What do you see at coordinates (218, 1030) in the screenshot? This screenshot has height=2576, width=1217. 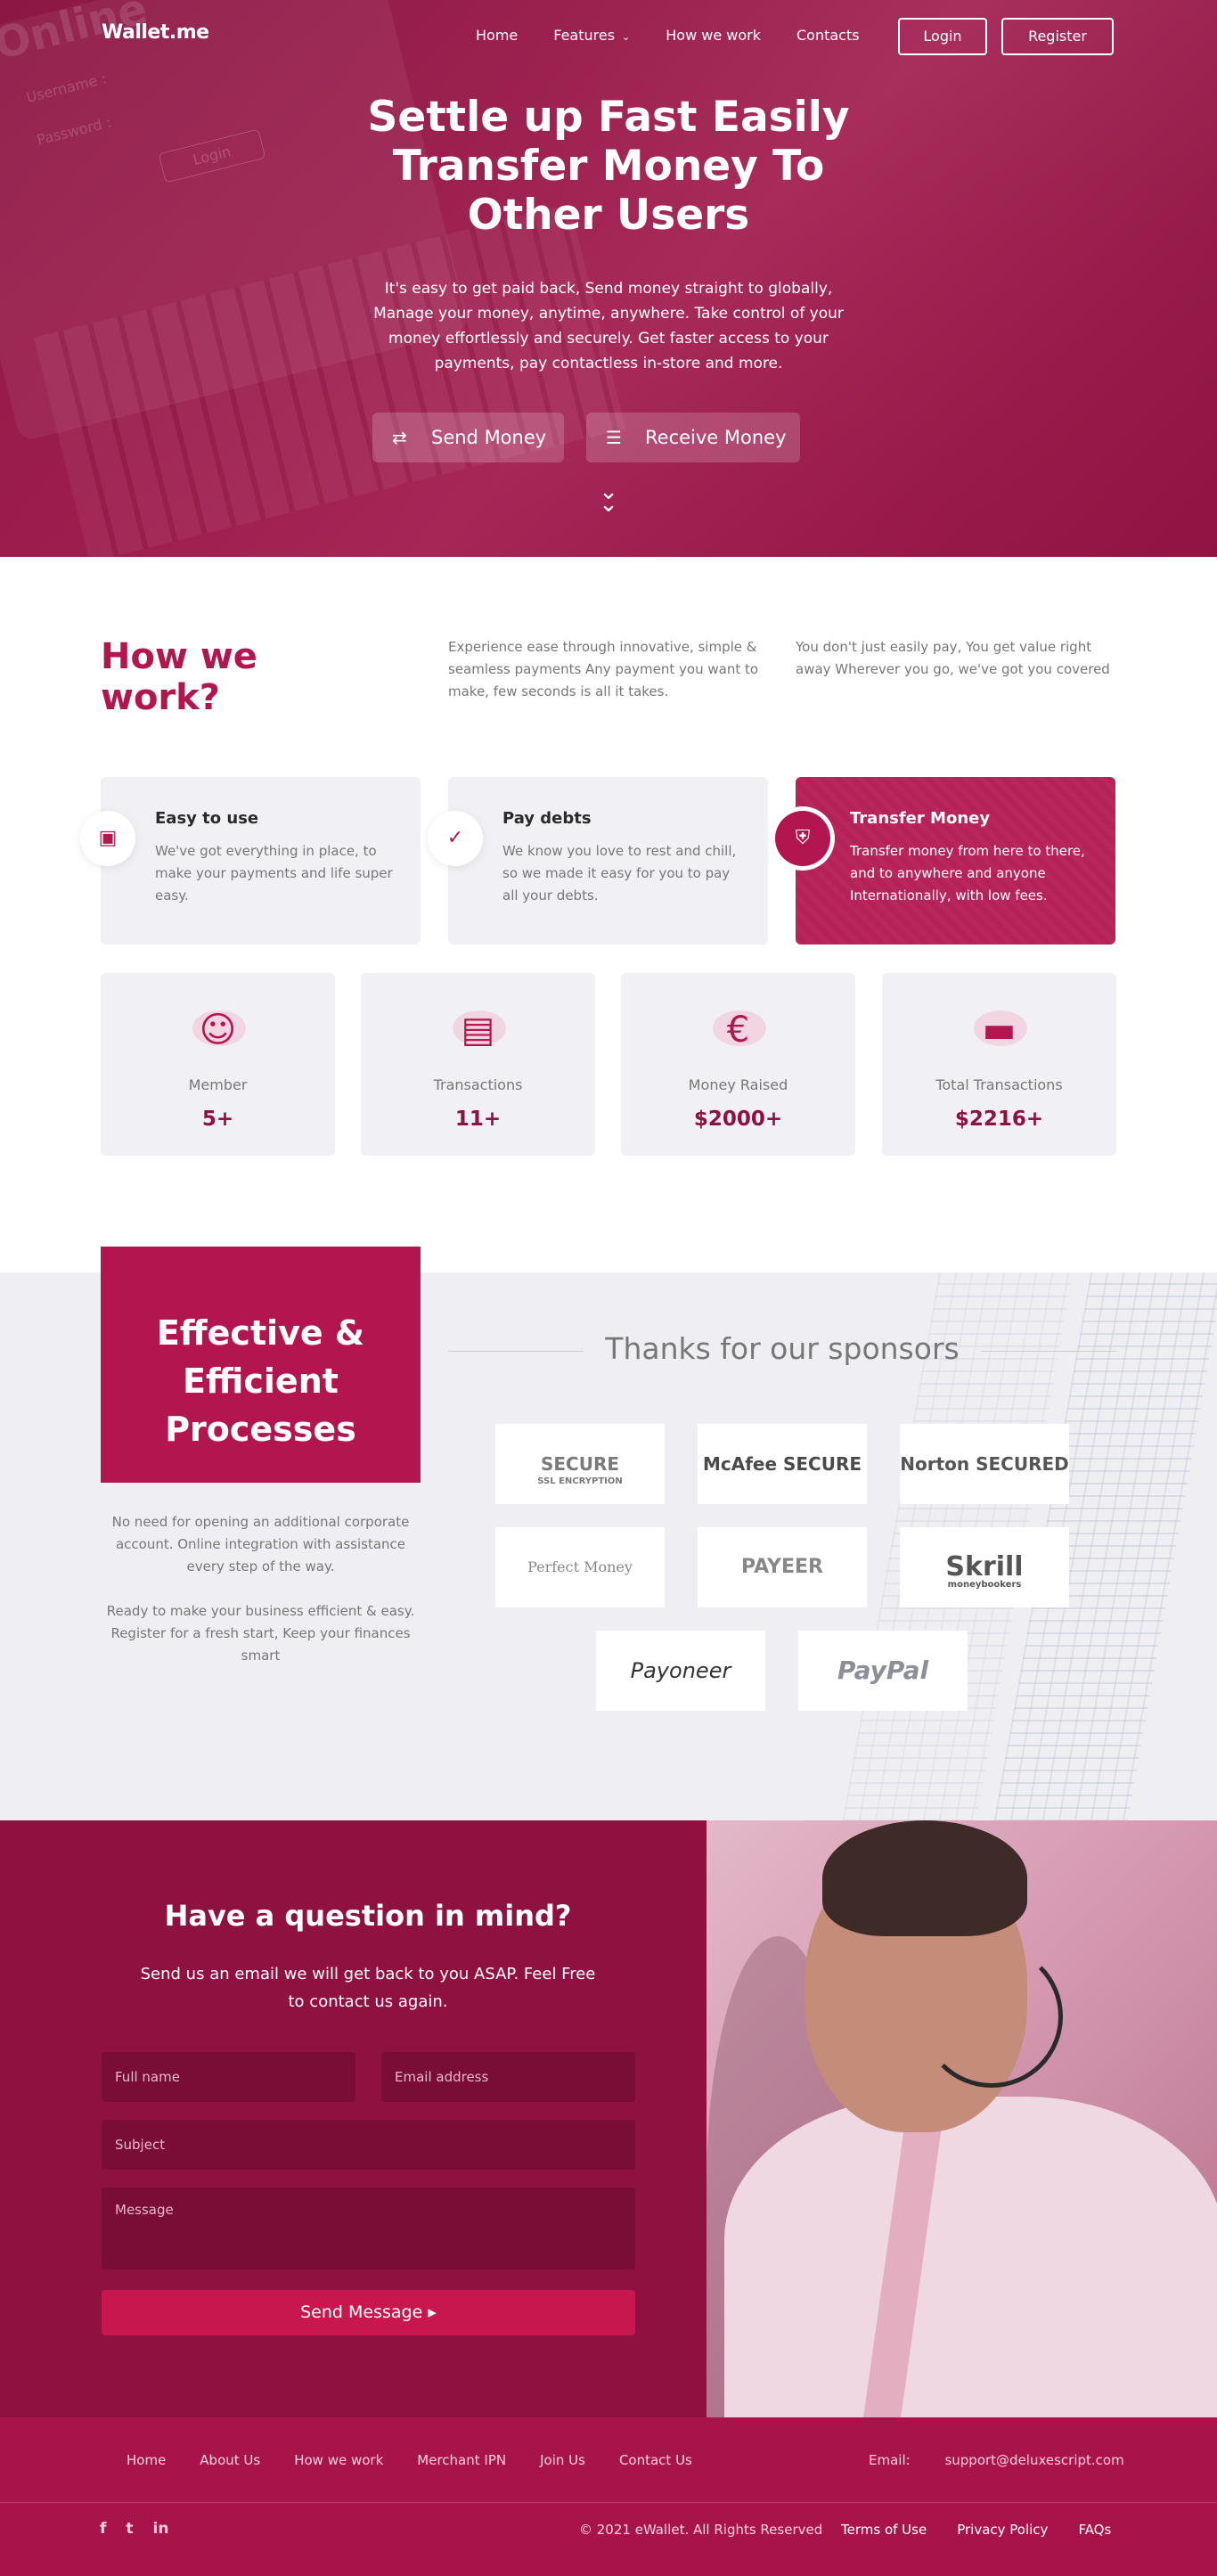 I see `member-icon: ☺` at bounding box center [218, 1030].